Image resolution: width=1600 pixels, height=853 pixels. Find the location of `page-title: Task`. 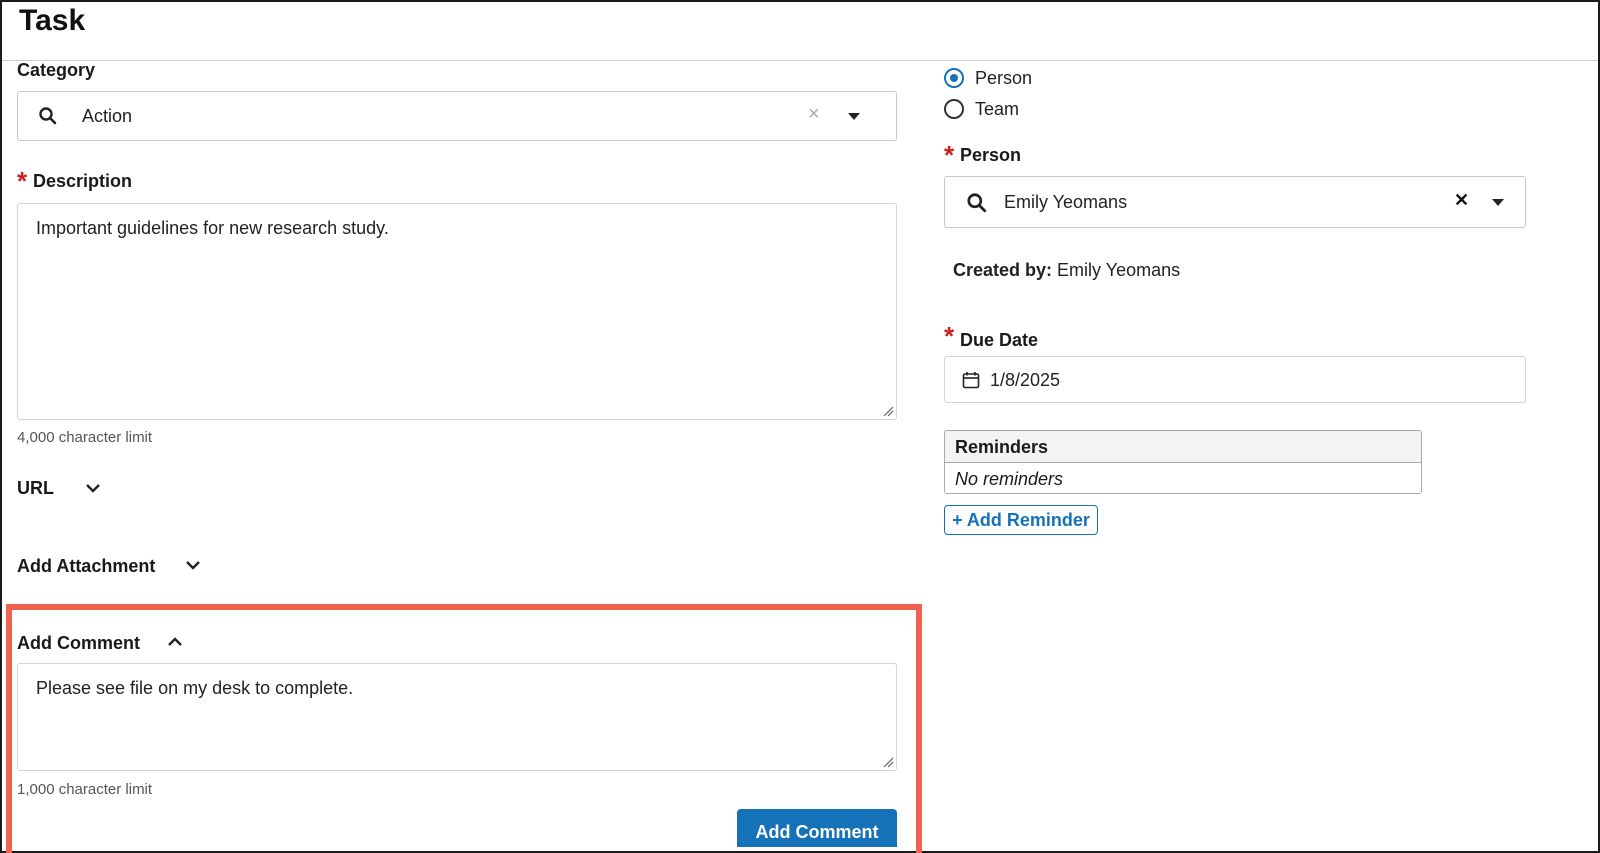

page-title: Task is located at coordinates (52, 20).